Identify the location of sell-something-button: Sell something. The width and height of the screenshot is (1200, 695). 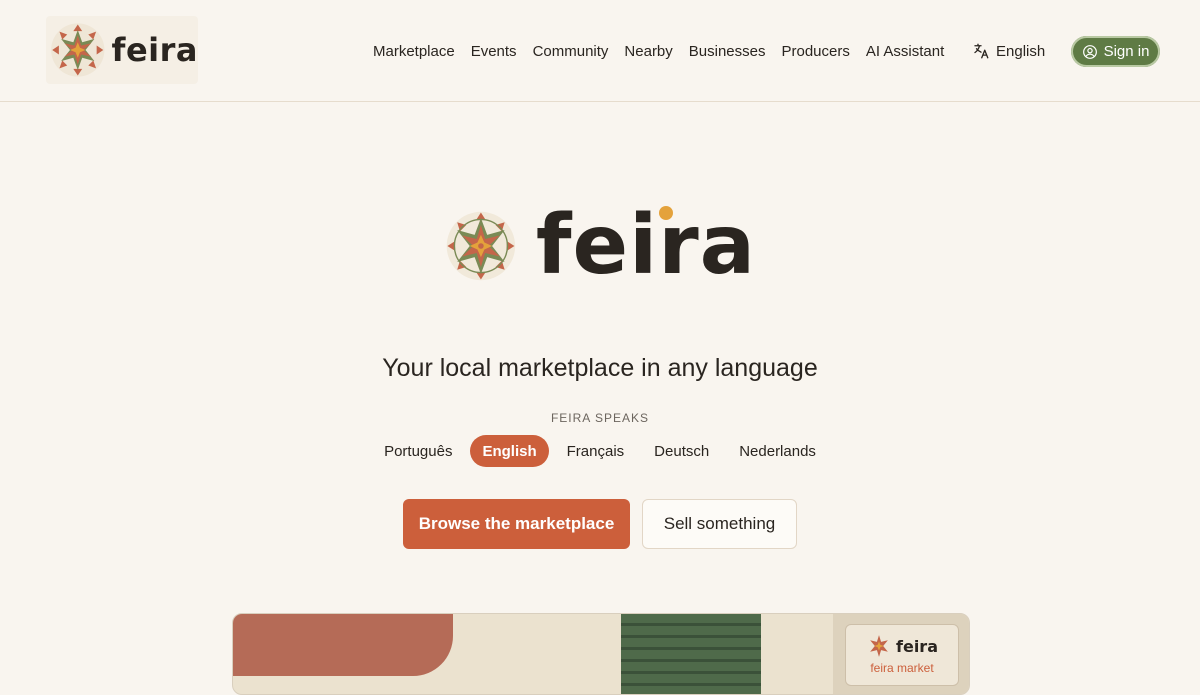
(719, 524).